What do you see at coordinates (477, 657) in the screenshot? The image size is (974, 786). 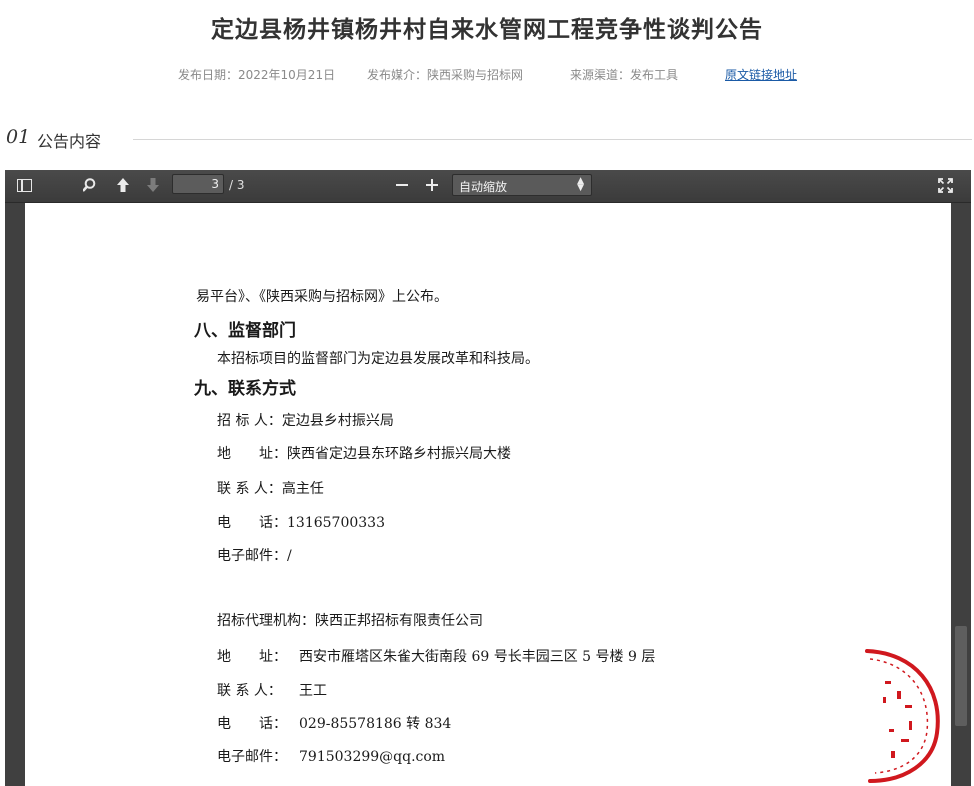 I see `field-value: 西安市雁塔区朱雀大街南段 69 号长丰园三区 5 号楼 9 层` at bounding box center [477, 657].